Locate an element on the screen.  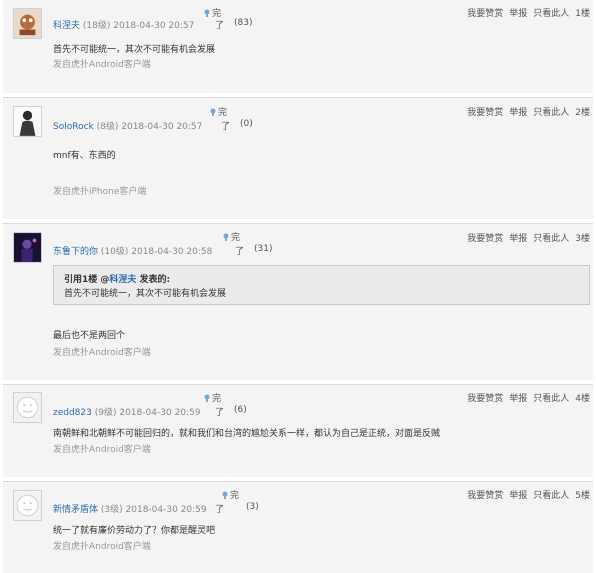
quote-header: 引用1楼 @科涅夫 发表的: is located at coordinates (117, 278).